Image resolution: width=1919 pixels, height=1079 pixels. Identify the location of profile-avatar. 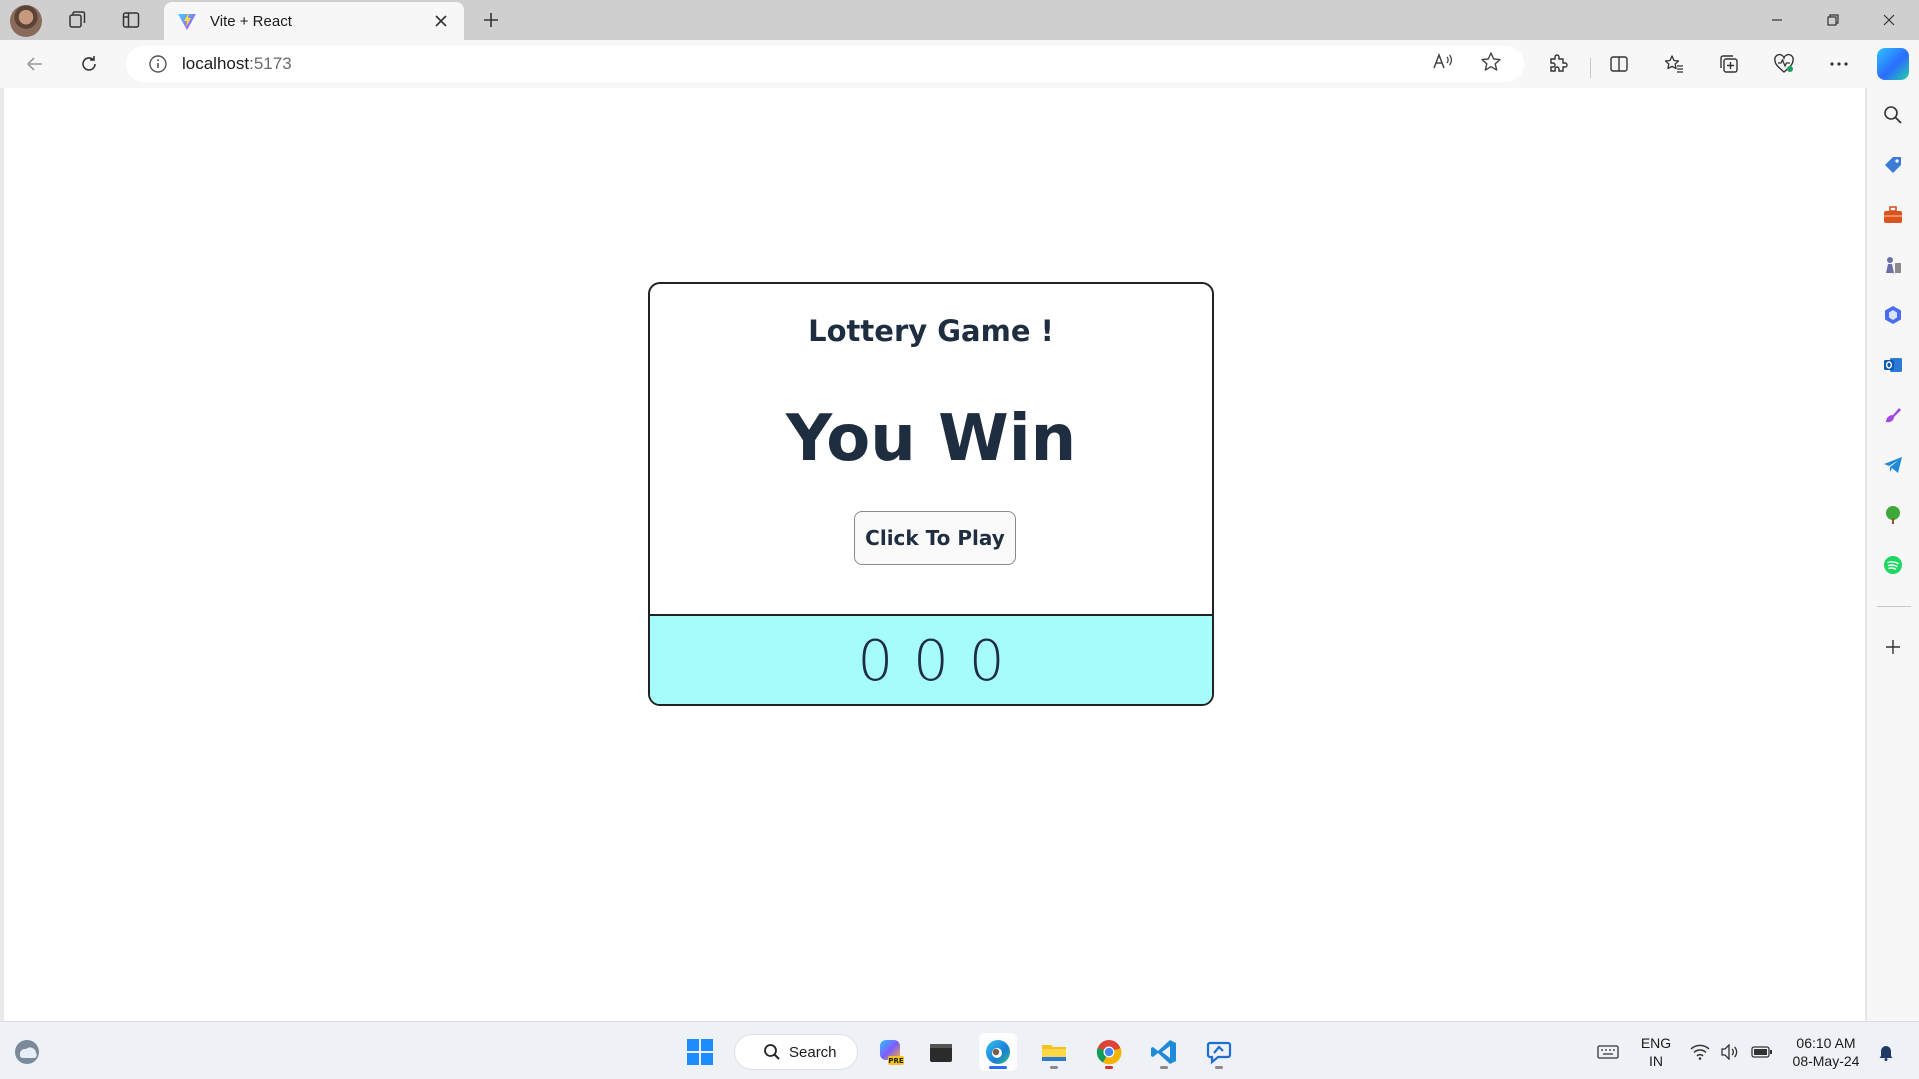
(26, 21).